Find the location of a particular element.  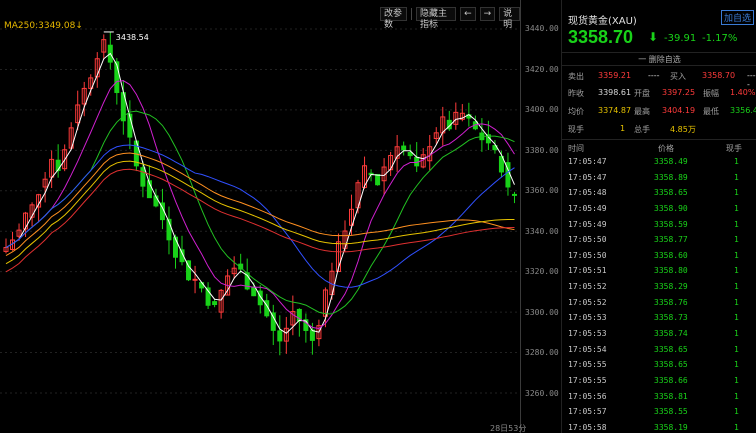

tick-row: 17:05:55 3358.66 1 is located at coordinates (659, 381).